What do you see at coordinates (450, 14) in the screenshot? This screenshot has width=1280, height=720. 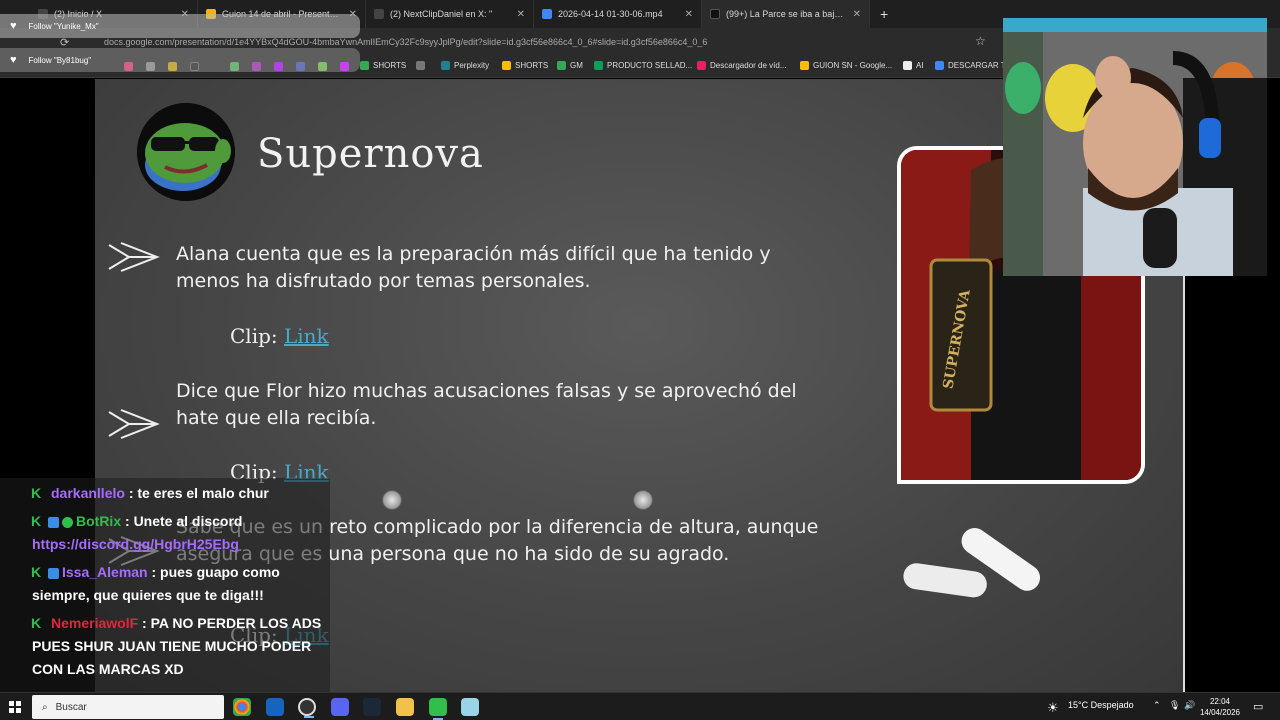 I see `browser-tab: (2) NextClipDaniel en X: " ✕` at bounding box center [450, 14].